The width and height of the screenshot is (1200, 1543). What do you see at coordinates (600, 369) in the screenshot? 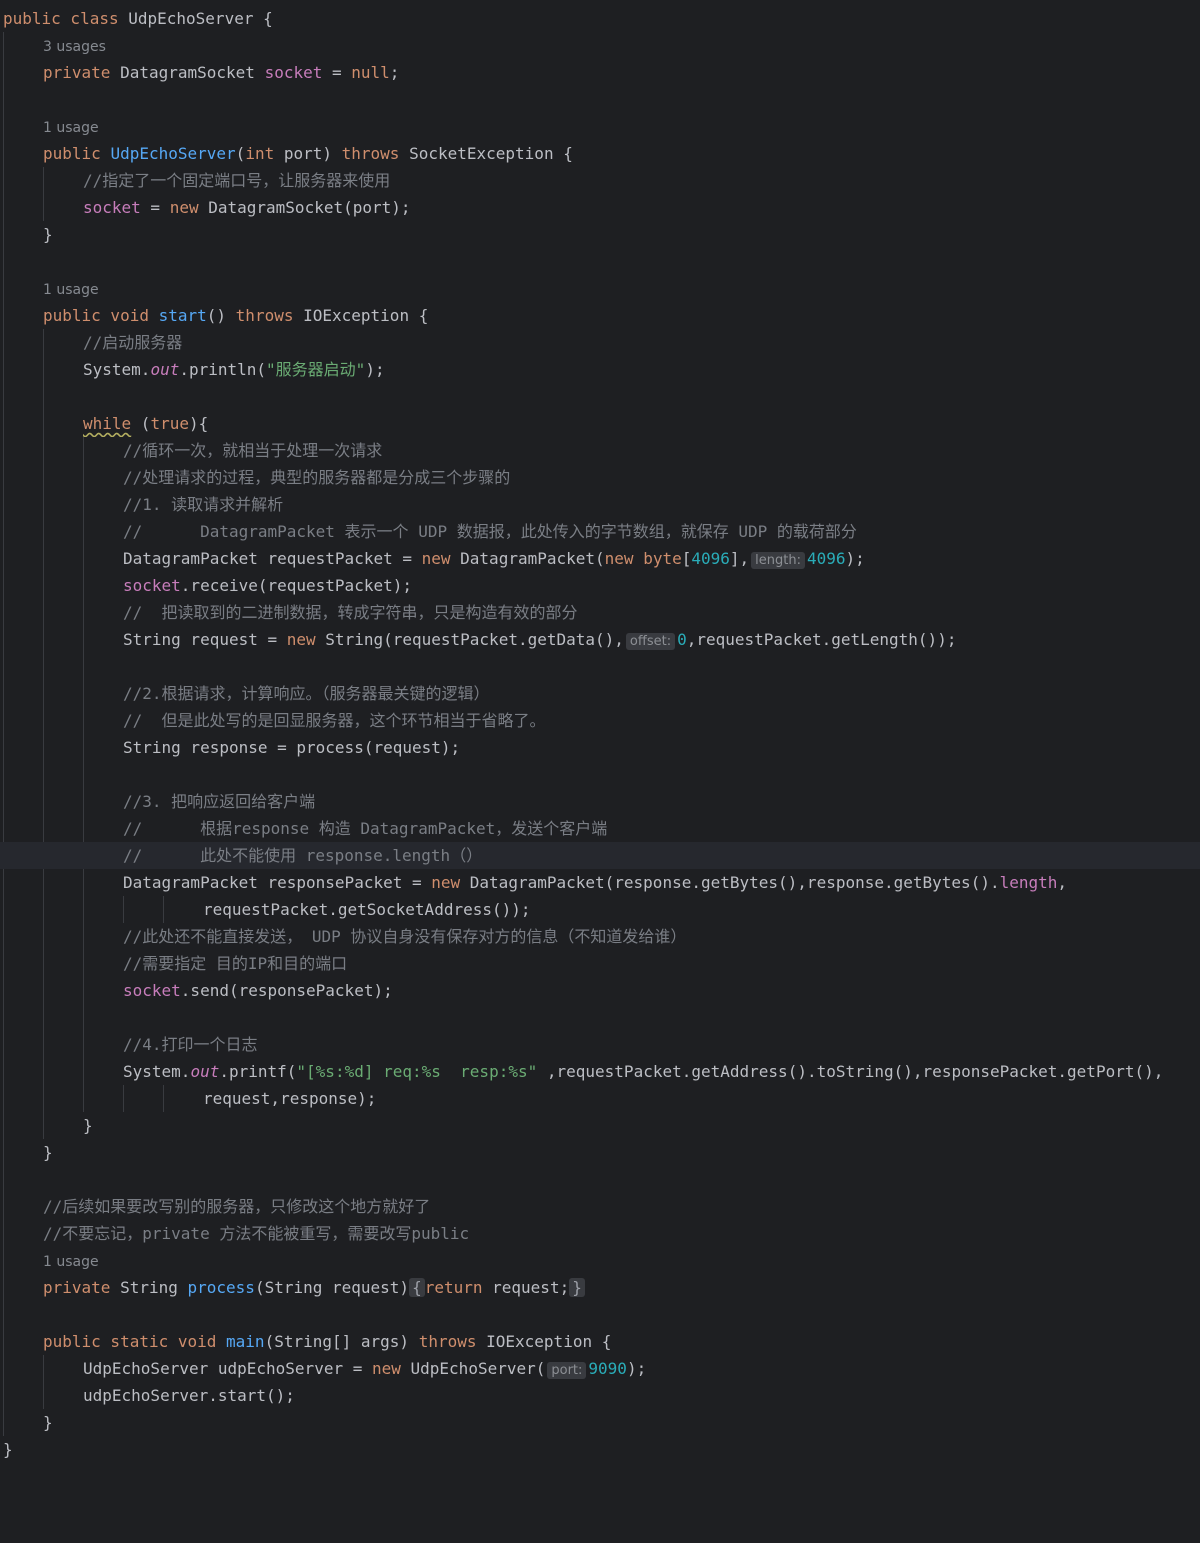
I see `code-line: System.out.println("服务器启动");` at bounding box center [600, 369].